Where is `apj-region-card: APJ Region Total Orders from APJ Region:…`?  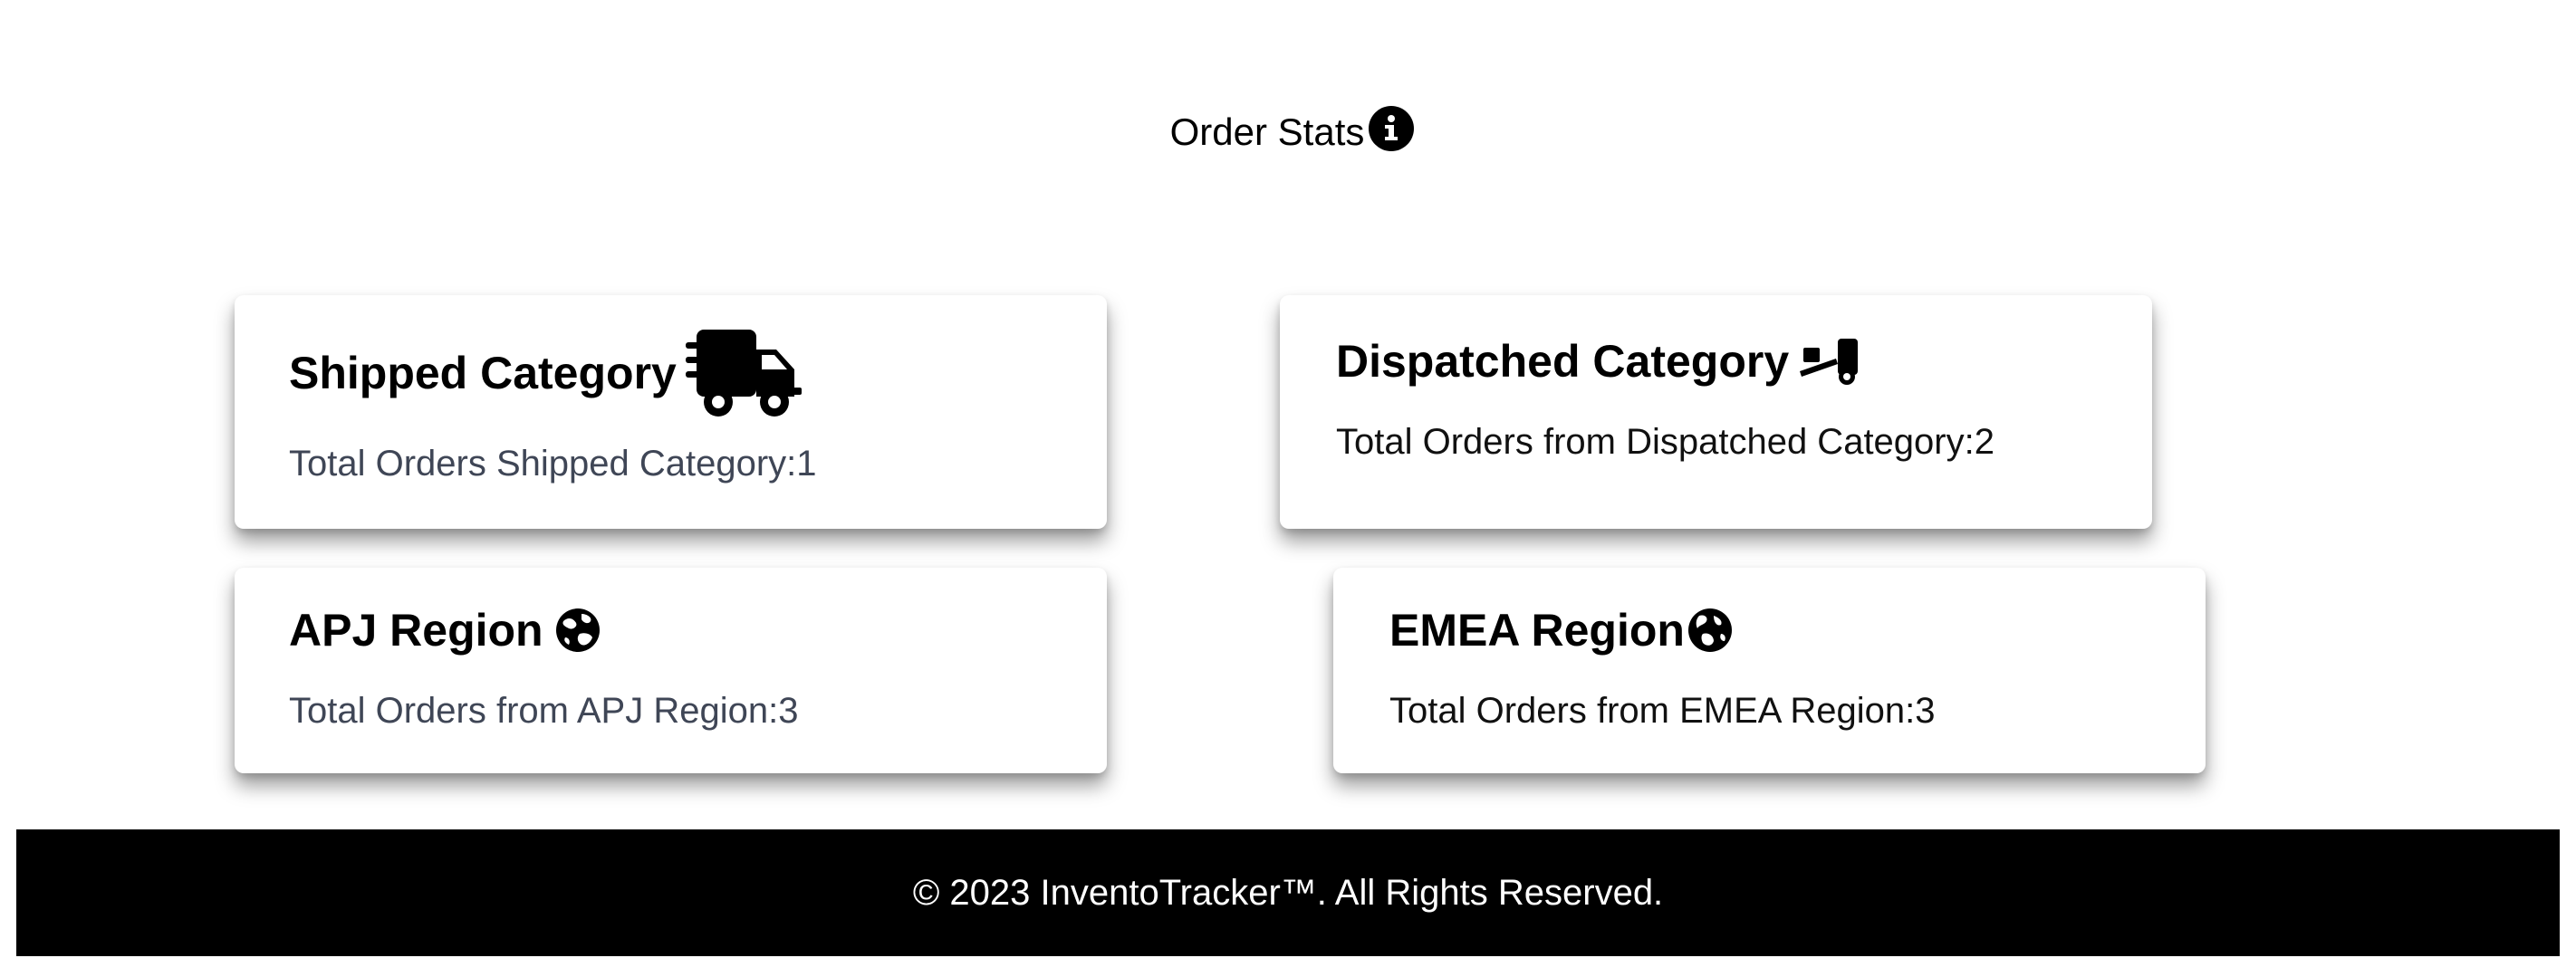 apj-region-card: APJ Region Total Orders from APJ Region:… is located at coordinates (671, 671).